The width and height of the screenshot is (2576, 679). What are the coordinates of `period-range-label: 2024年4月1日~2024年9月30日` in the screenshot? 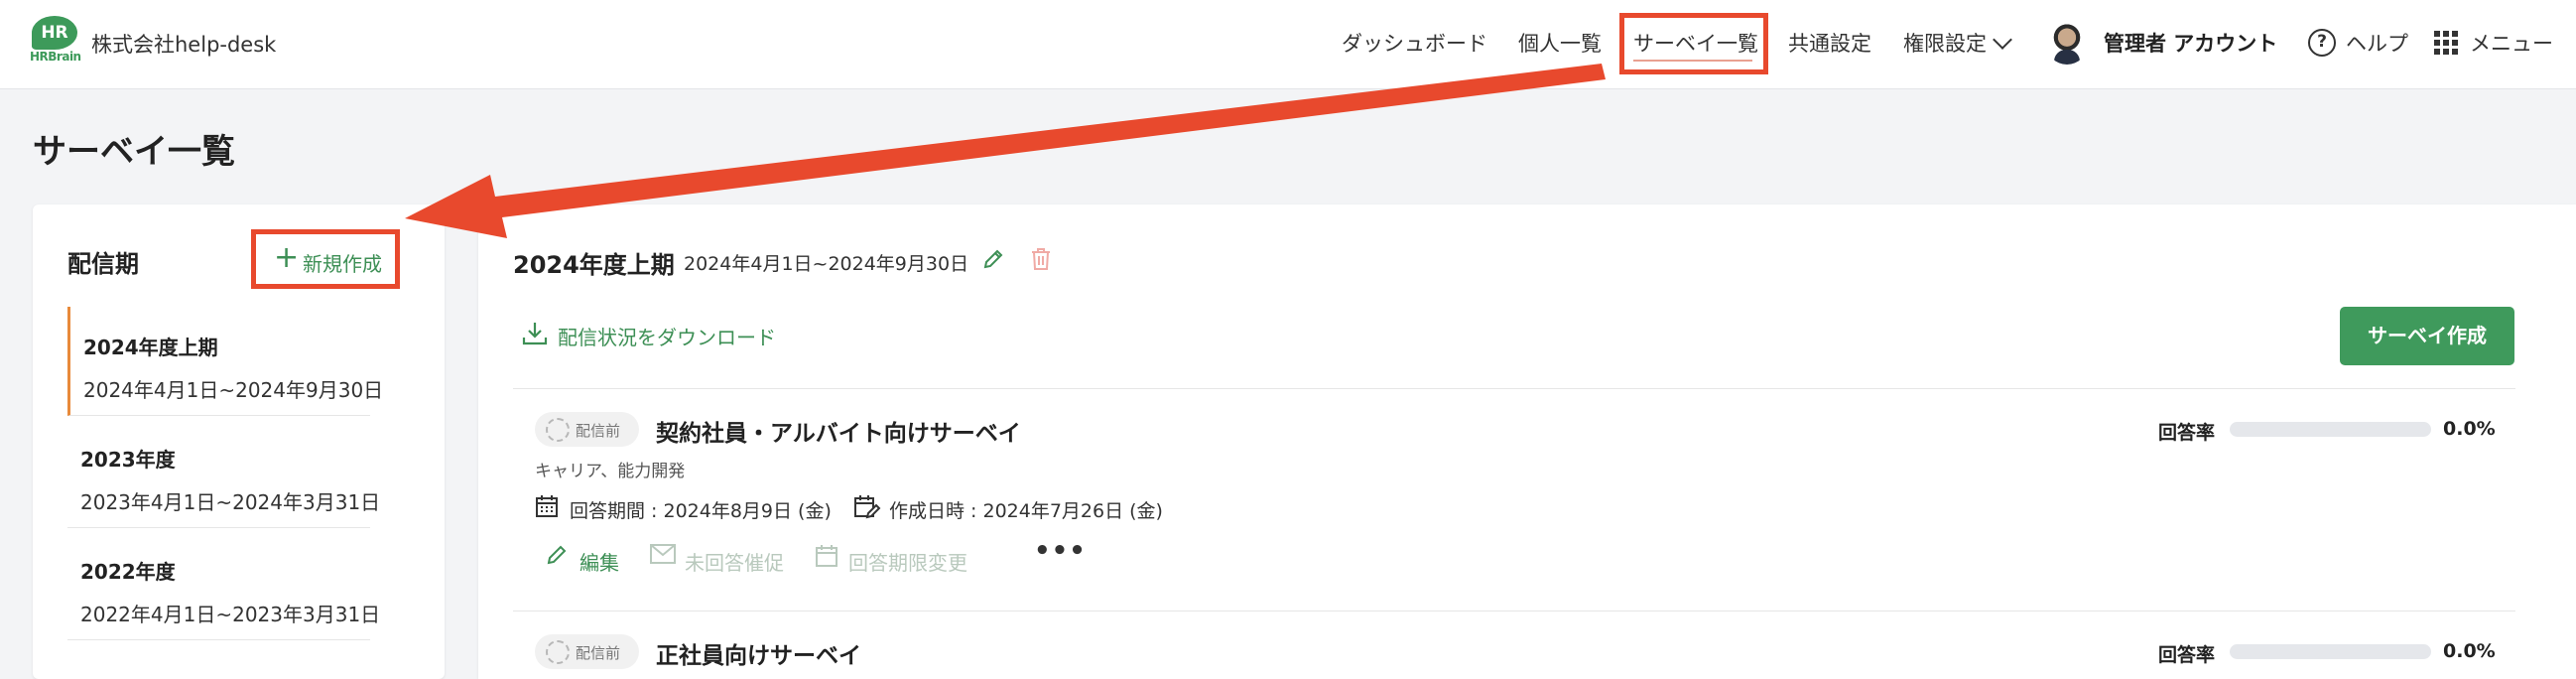 It's located at (827, 264).